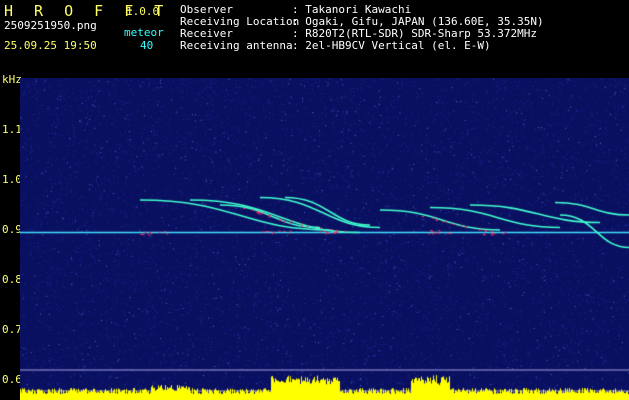  What do you see at coordinates (391, 45) in the screenshot?
I see `antenna-value: : 2el-HB9CV Vertical (el. E-W)` at bounding box center [391, 45].